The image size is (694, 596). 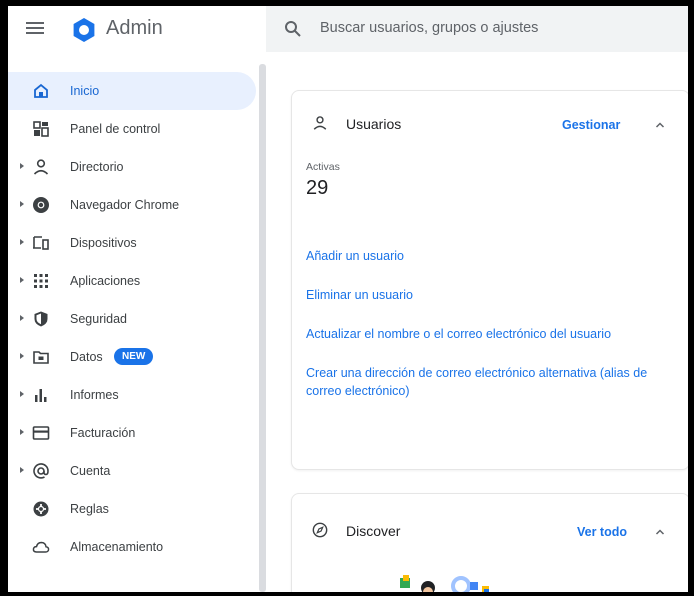 What do you see at coordinates (103, 243) in the screenshot?
I see `sidebar-item-label: Dispositivos` at bounding box center [103, 243].